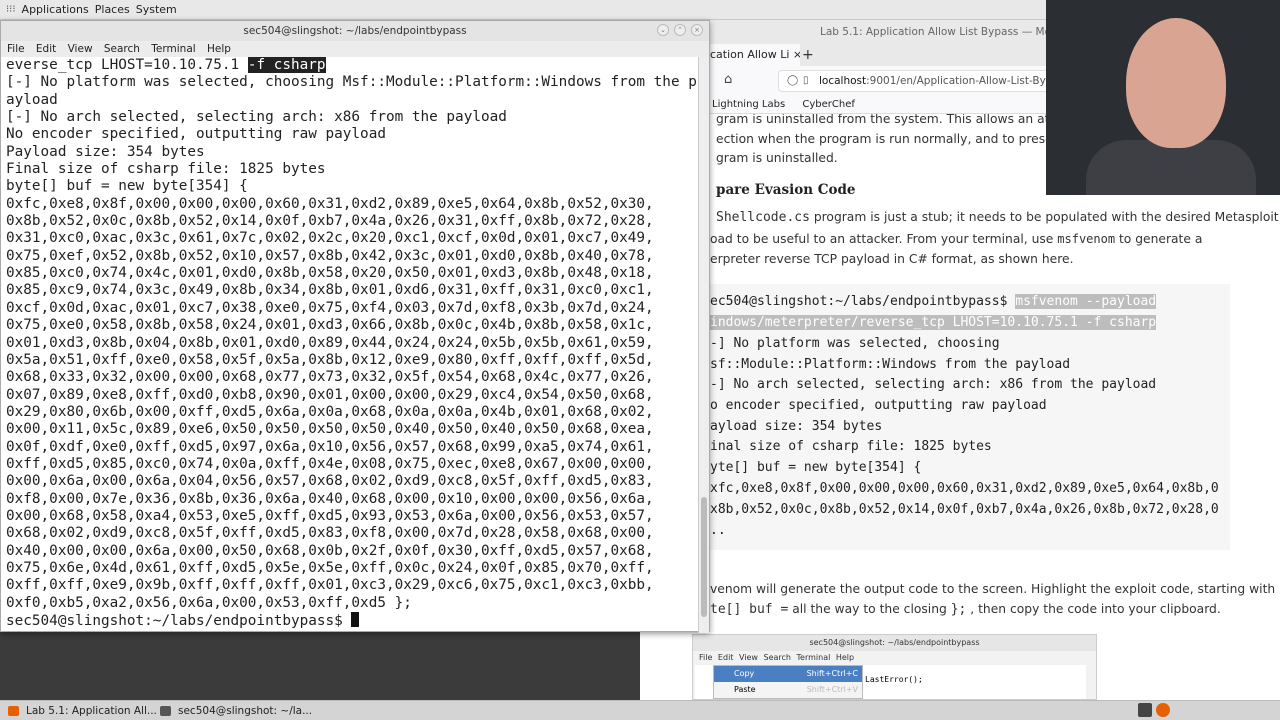  Describe the element at coordinates (166, 169) in the screenshot. I see `terminal-line: Final size of csharp file: 1825 bytes` at that location.